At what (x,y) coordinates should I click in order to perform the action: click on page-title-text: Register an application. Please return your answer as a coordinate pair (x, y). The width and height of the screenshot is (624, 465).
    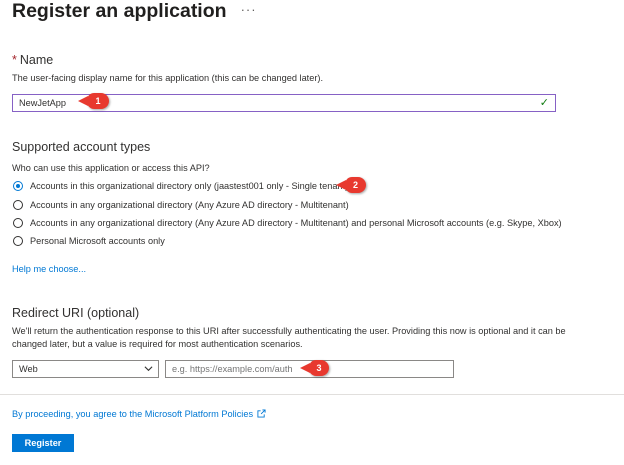
    Looking at the image, I should click on (119, 11).